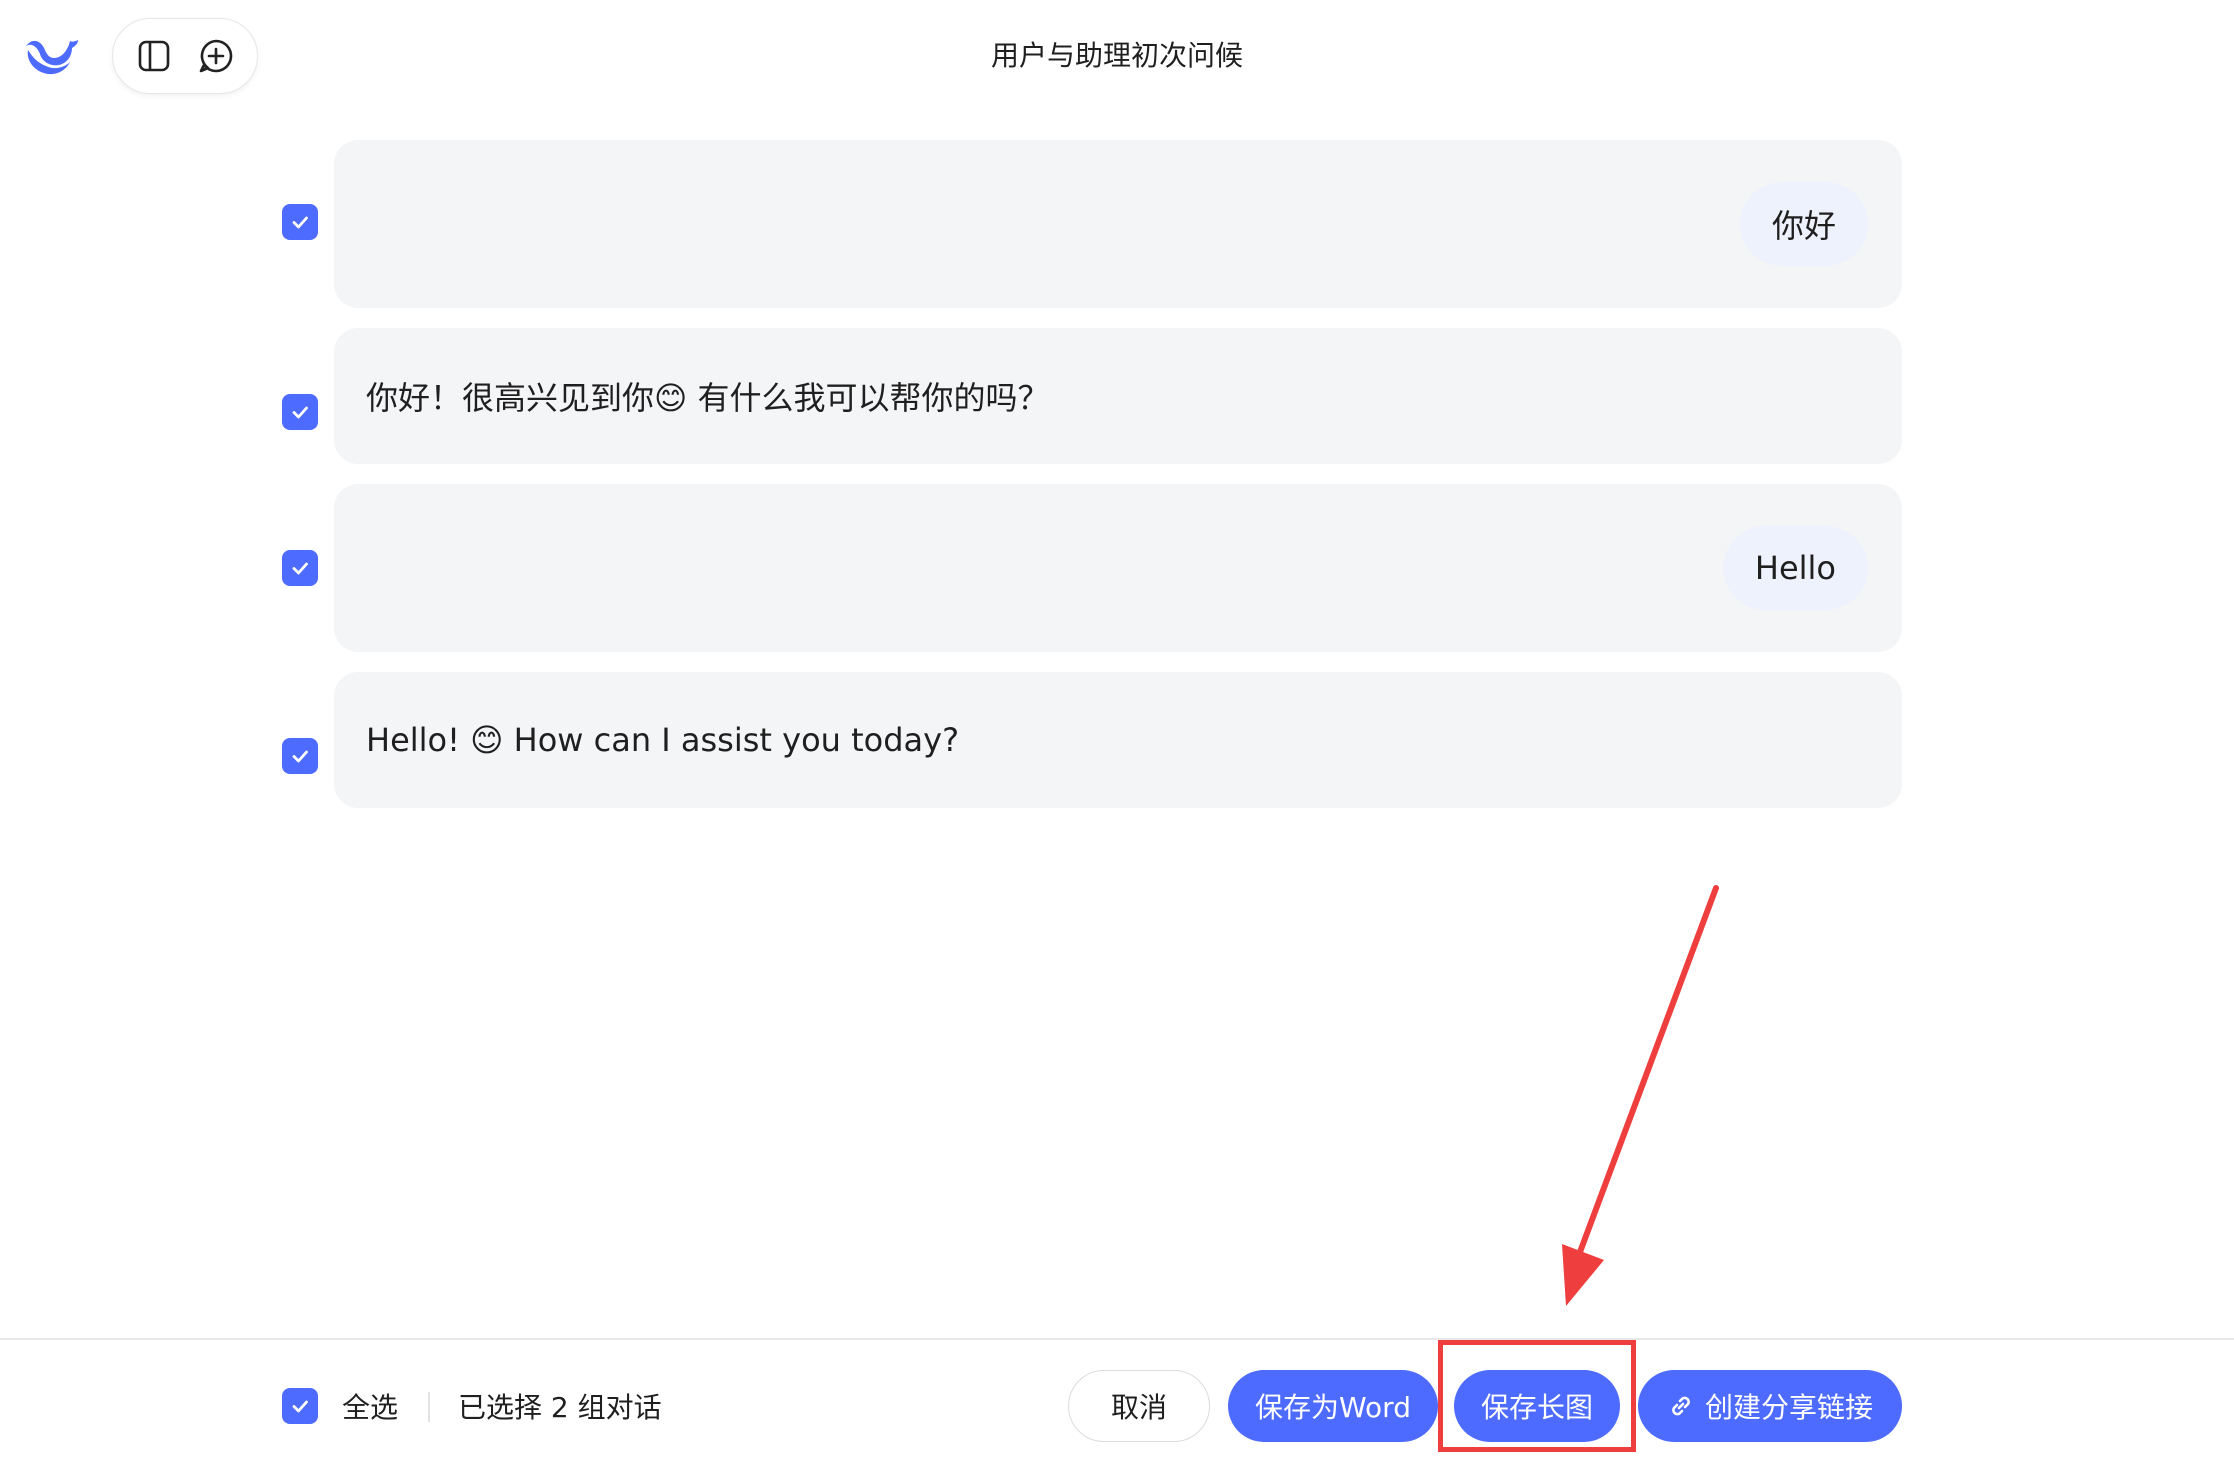  Describe the element at coordinates (560, 1407) in the screenshot. I see `selected-count-text: 已选择 2 组对话` at that location.